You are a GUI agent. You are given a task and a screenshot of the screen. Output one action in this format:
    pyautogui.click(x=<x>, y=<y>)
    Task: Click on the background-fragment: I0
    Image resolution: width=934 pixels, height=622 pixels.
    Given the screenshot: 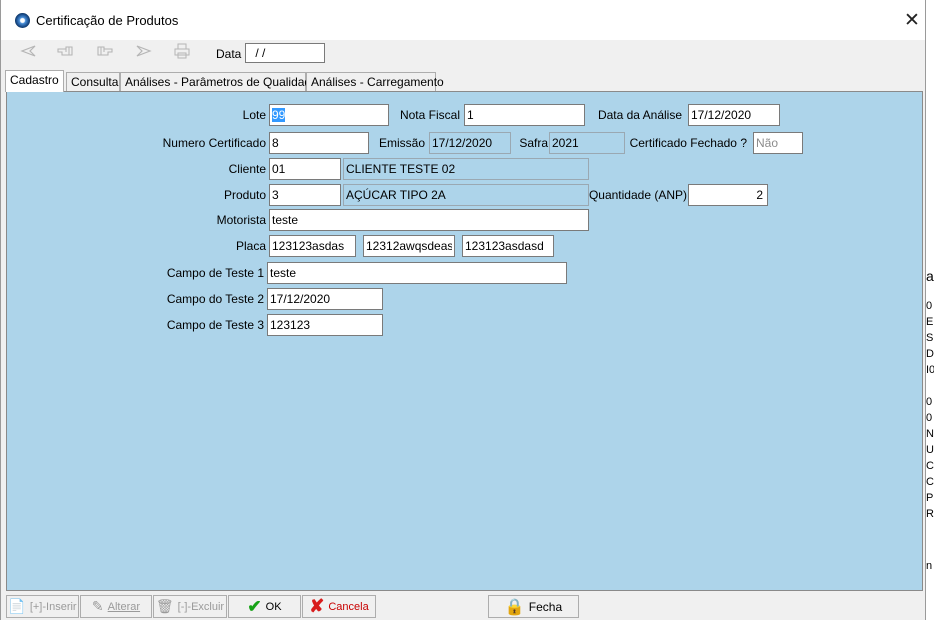 What is the action you would take?
    pyautogui.click(x=930, y=370)
    